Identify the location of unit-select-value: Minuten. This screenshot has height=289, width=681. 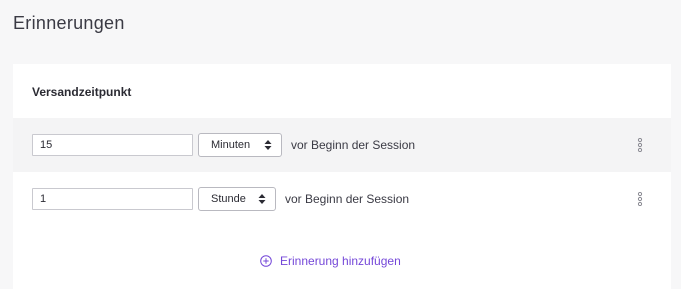
(231, 145).